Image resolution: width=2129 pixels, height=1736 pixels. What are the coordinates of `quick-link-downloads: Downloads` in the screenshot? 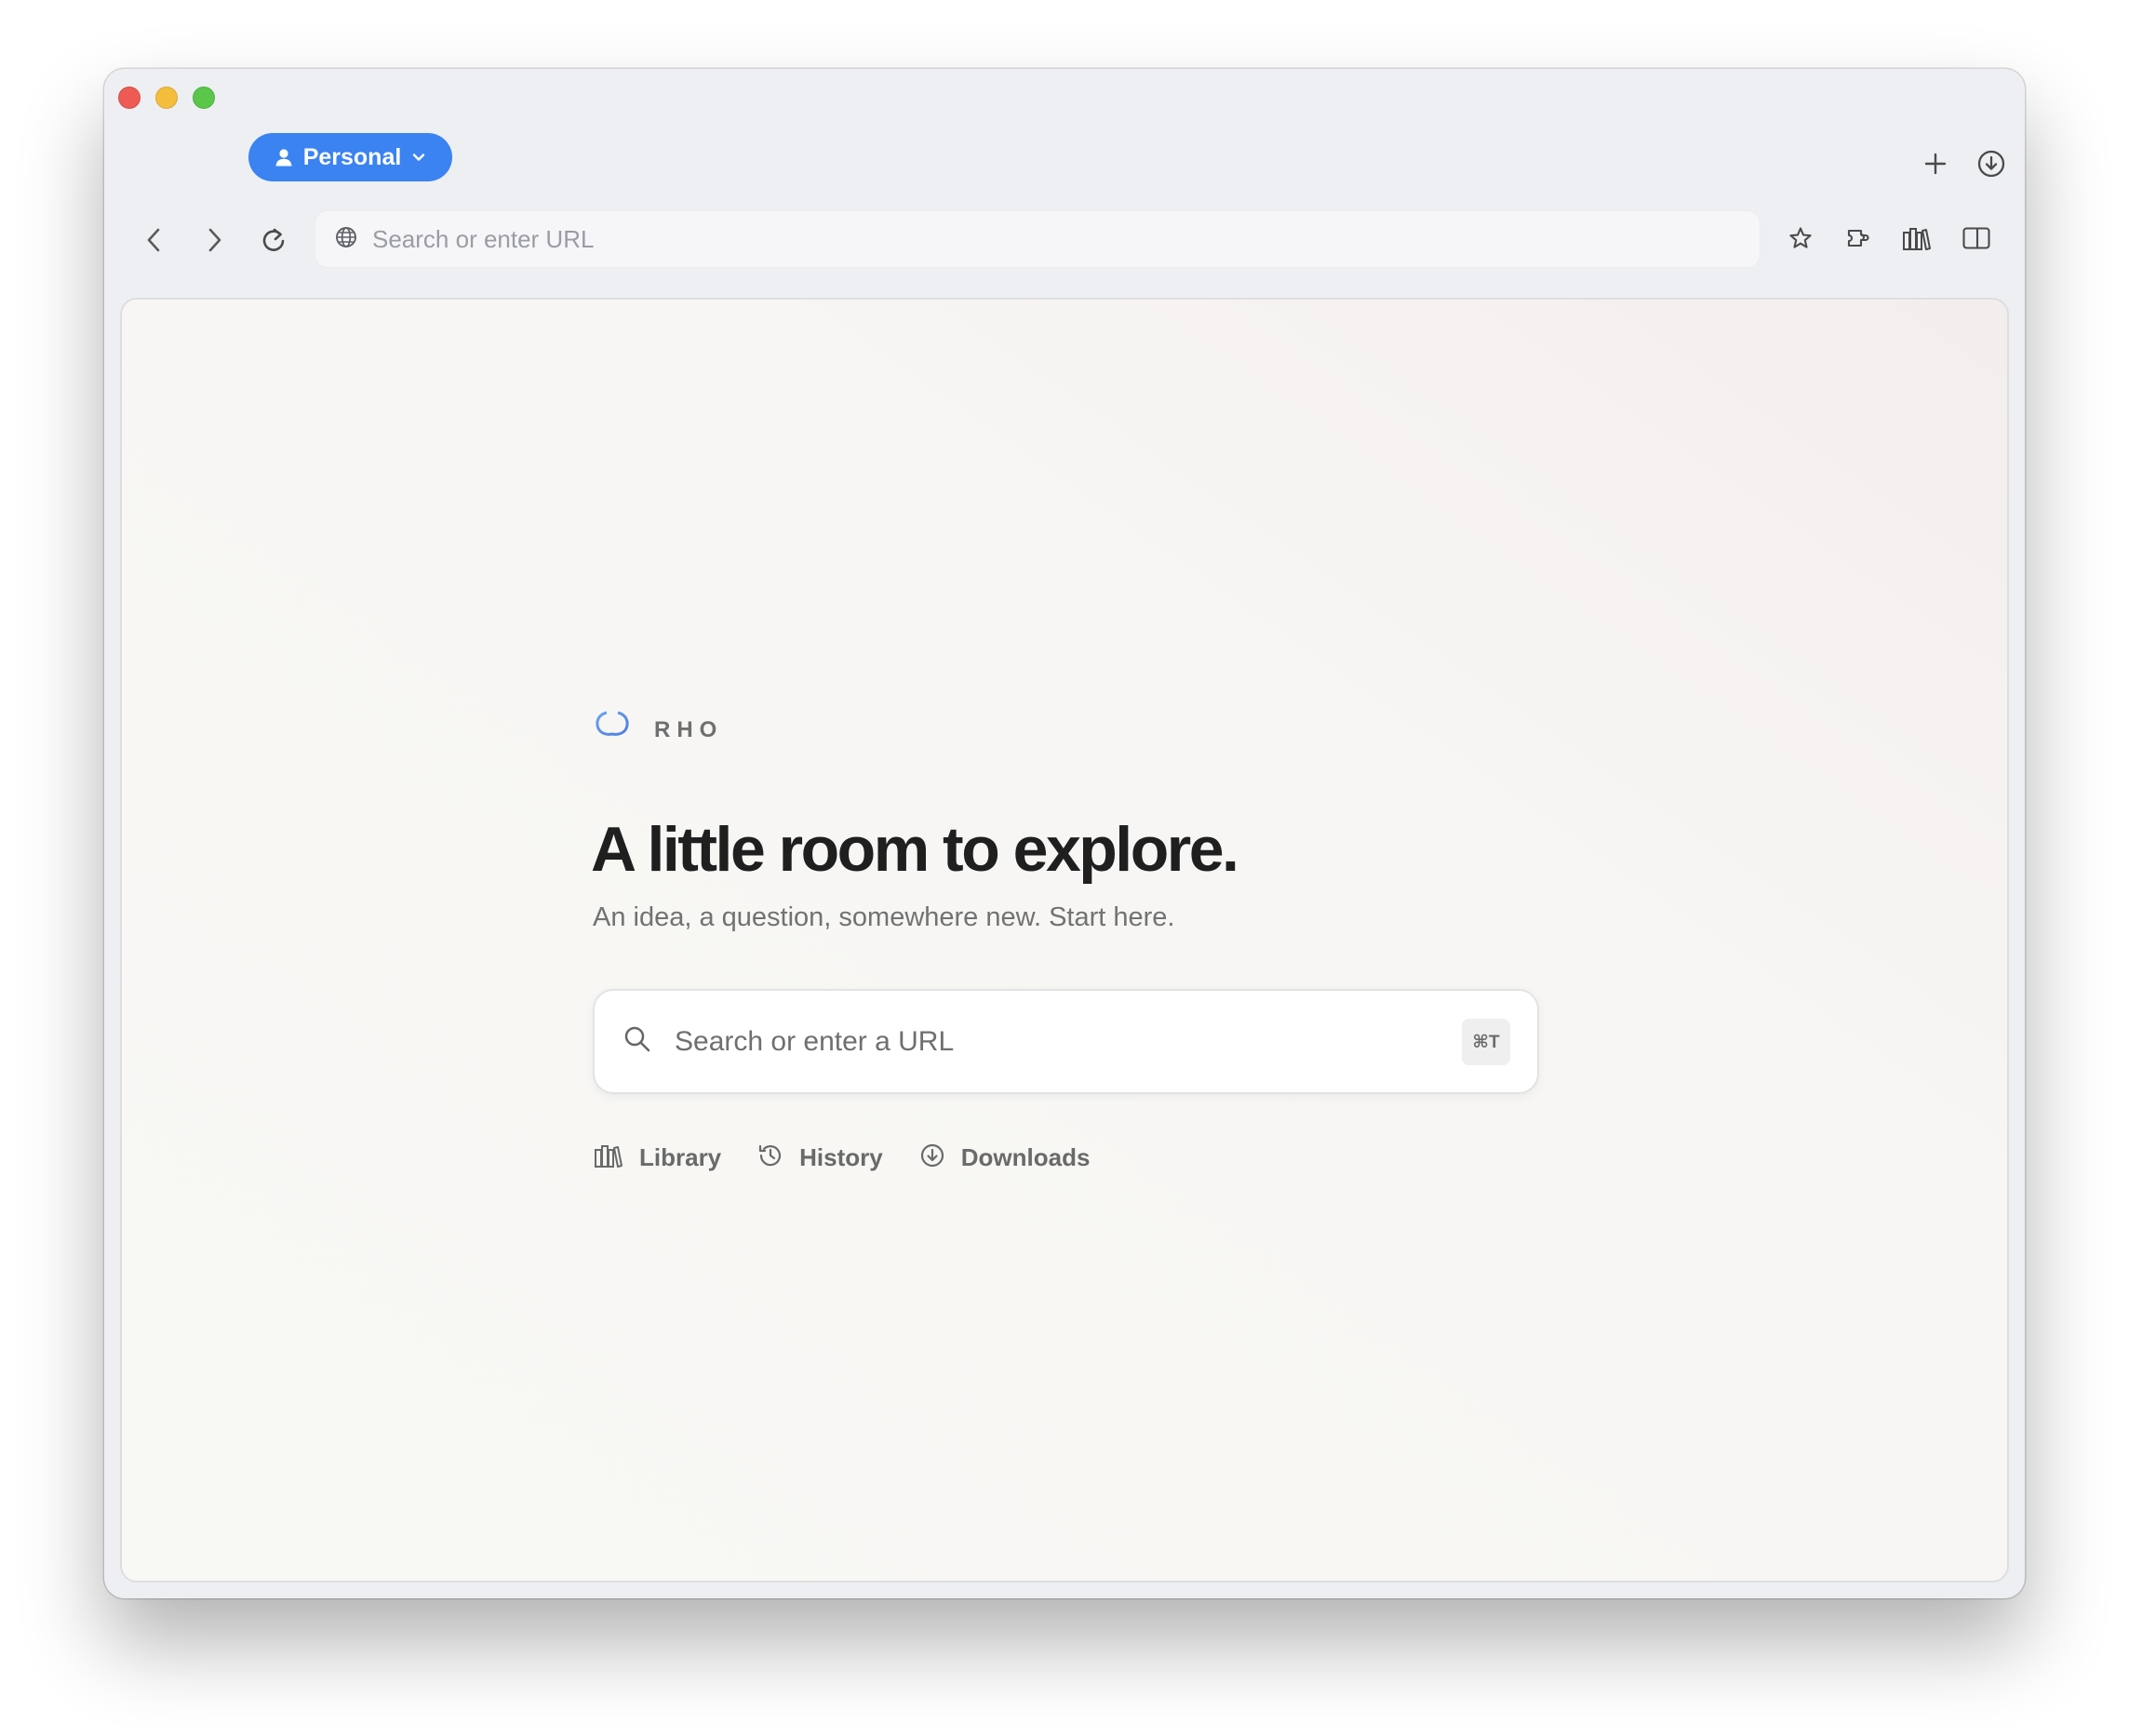 It's located at (1005, 1158).